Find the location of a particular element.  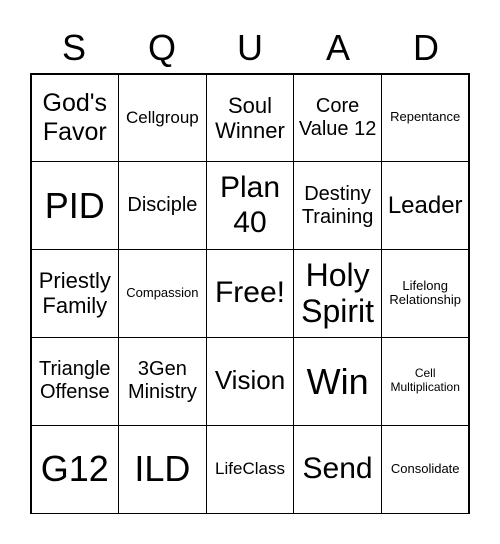

cell-text: Priestly Family is located at coordinates (74, 293).